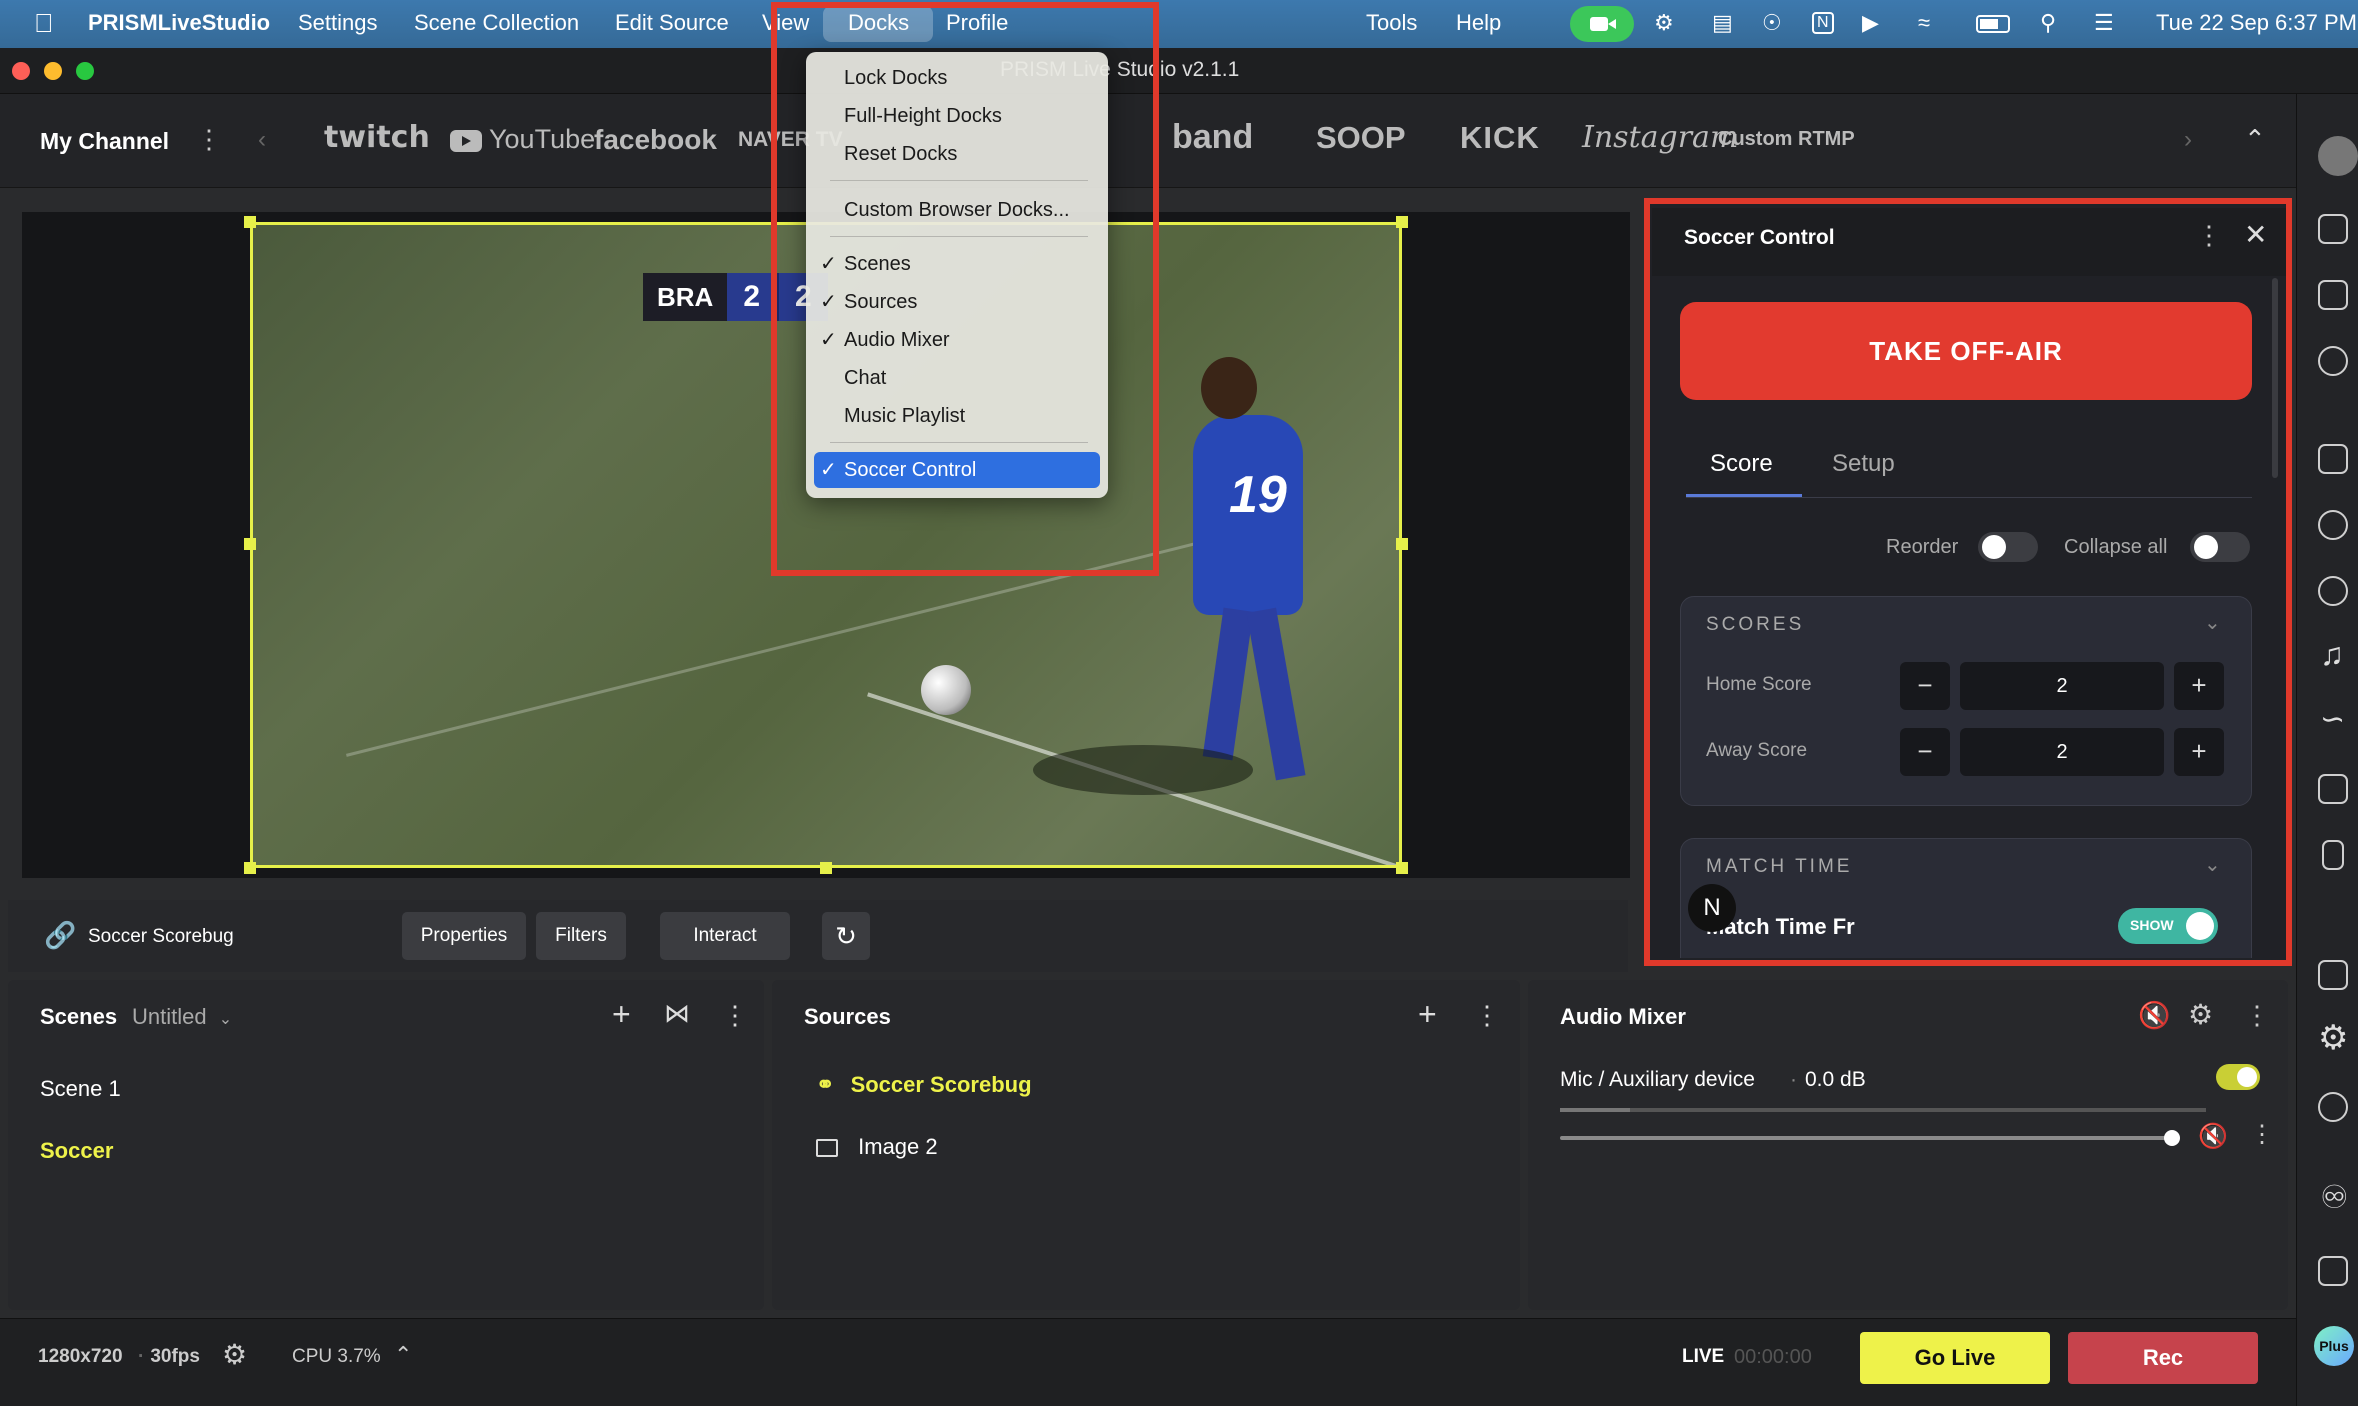 This screenshot has height=1406, width=2358. What do you see at coordinates (1664, 23) in the screenshot?
I see `bug-icon: ⚙` at bounding box center [1664, 23].